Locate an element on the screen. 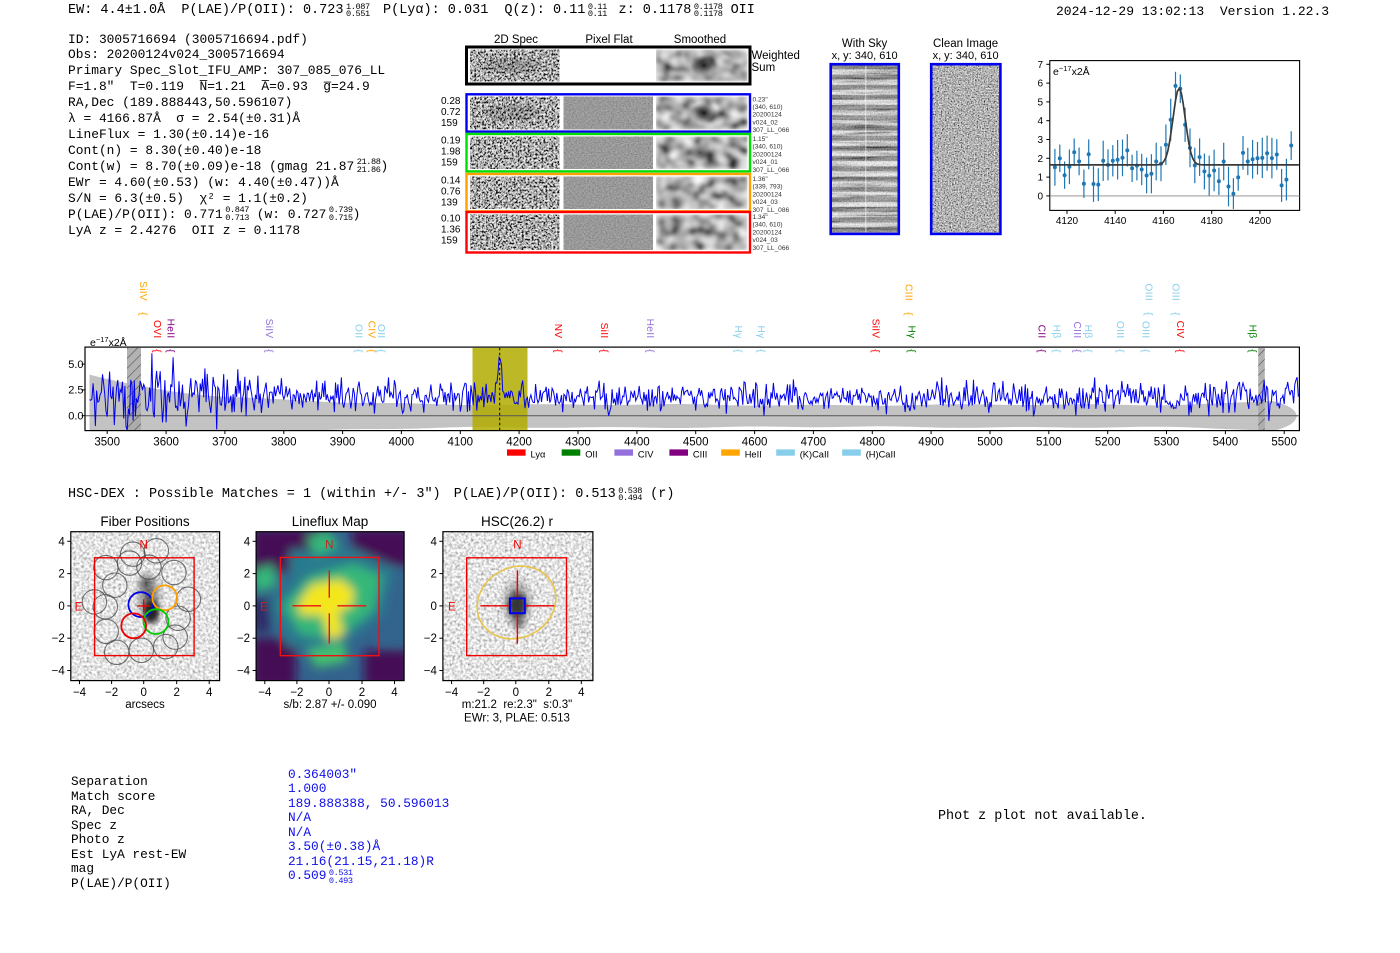  svg-text: 4120 is located at coordinates (1067, 221).